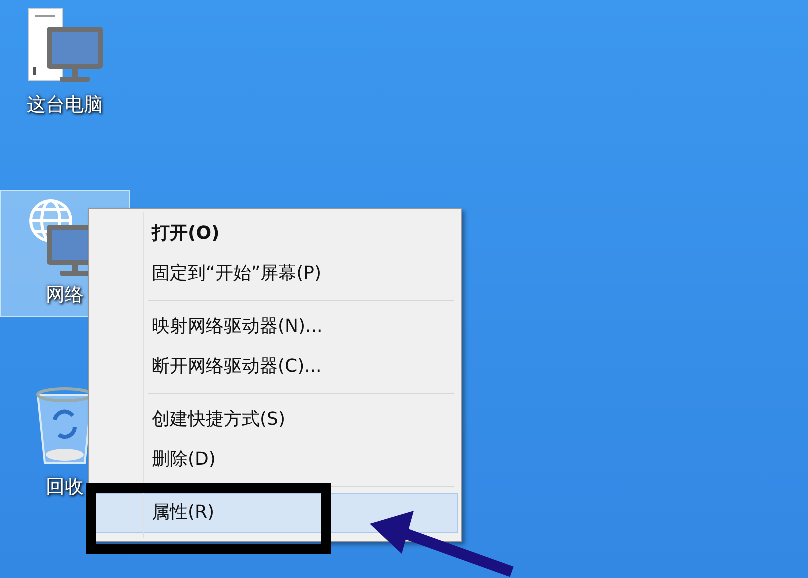 This screenshot has width=808, height=578. What do you see at coordinates (65, 487) in the screenshot?
I see `icon-label: 回收` at bounding box center [65, 487].